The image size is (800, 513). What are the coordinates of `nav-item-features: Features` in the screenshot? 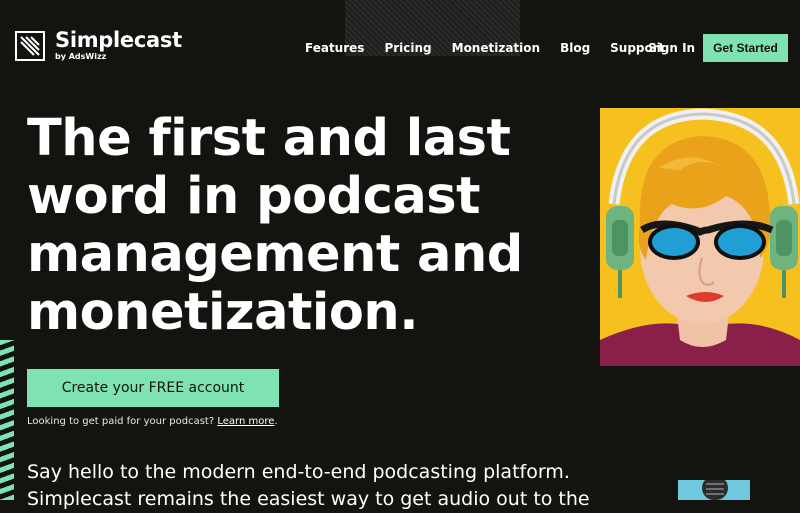 It's located at (334, 48).